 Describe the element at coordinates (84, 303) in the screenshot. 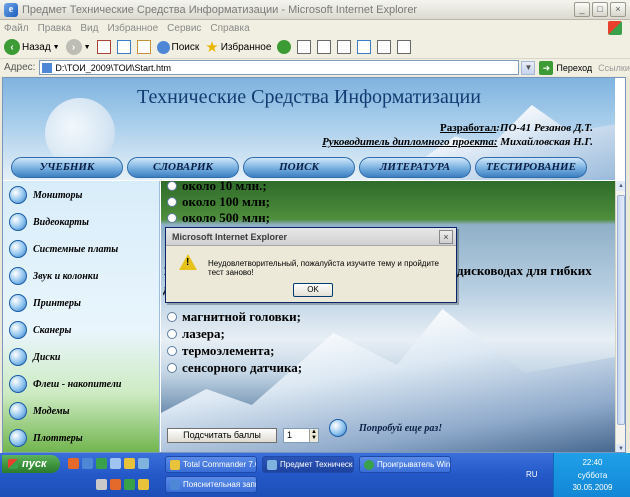

I see `sidebar-item-printers: Принтеры` at that location.